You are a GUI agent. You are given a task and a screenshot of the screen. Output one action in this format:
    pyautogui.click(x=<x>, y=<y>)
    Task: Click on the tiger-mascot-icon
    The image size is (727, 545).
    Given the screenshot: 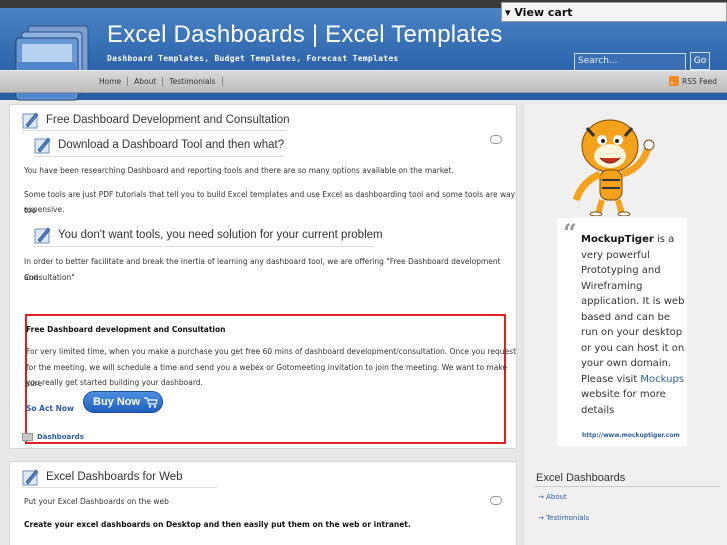 What is the action you would take?
    pyautogui.click(x=613, y=167)
    